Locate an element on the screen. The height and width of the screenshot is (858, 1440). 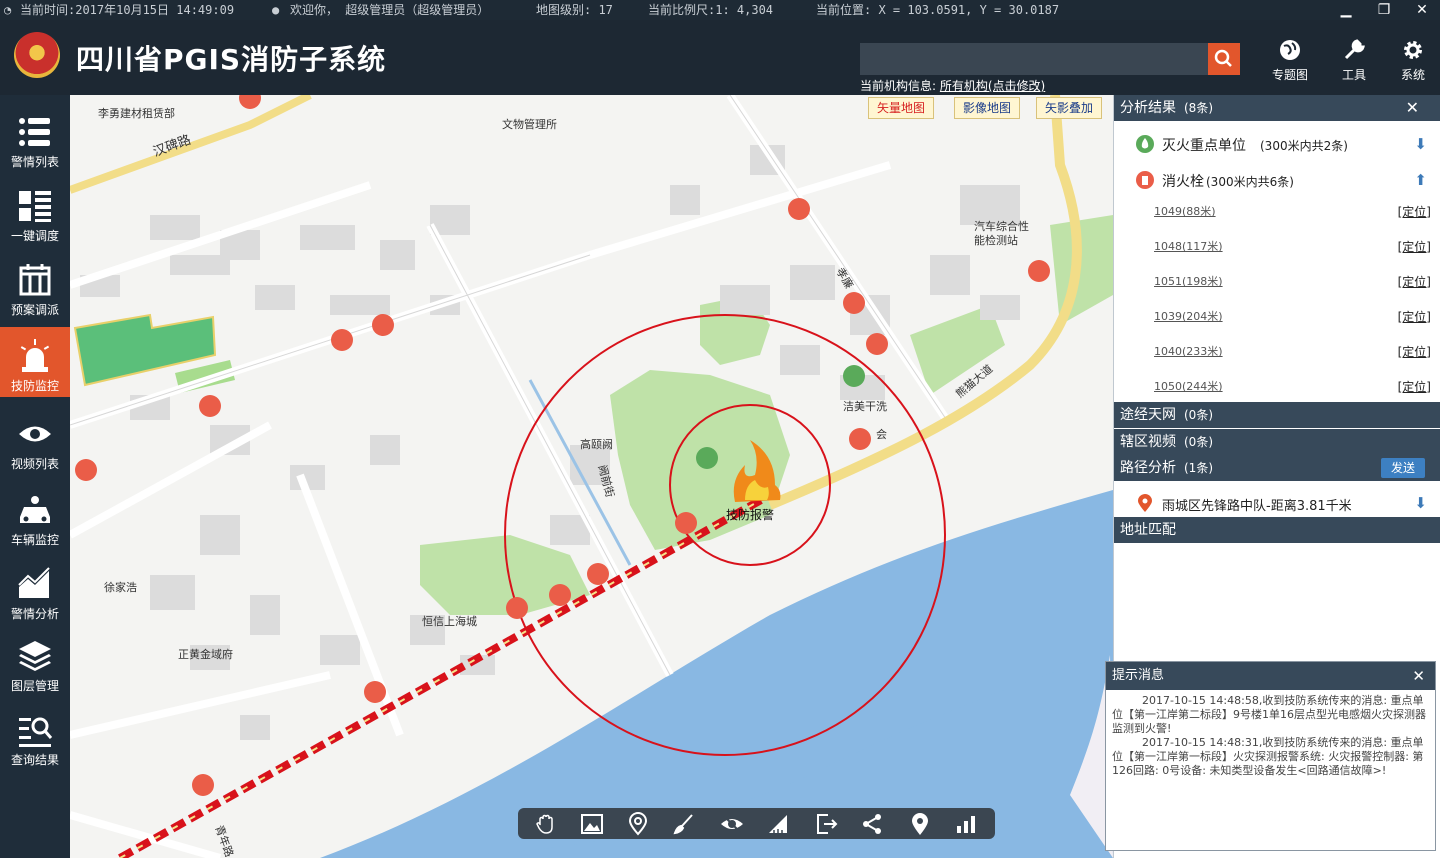
system-button: 系统 is located at coordinates (1412, 63).